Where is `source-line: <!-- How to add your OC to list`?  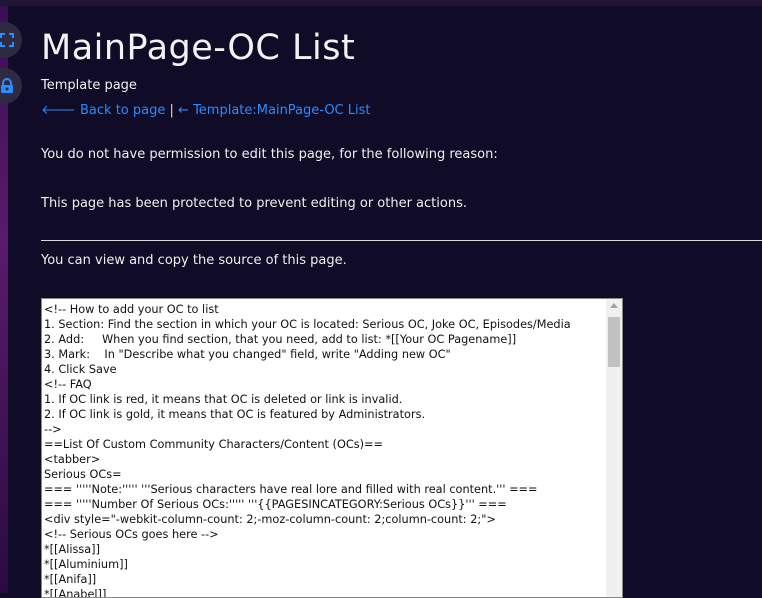
source-line: <!-- How to add your OC to list is located at coordinates (131, 309).